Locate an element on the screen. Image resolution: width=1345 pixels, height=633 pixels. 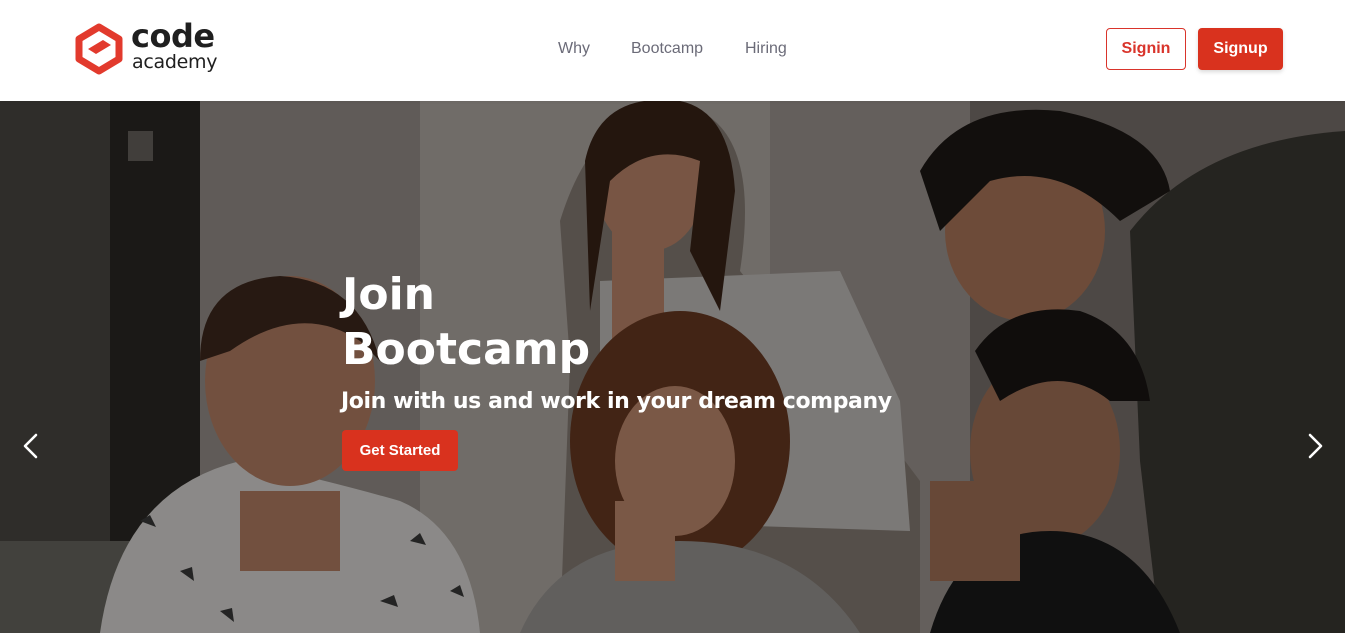
nav-item-bootcamp: Bootcamp is located at coordinates (667, 49).